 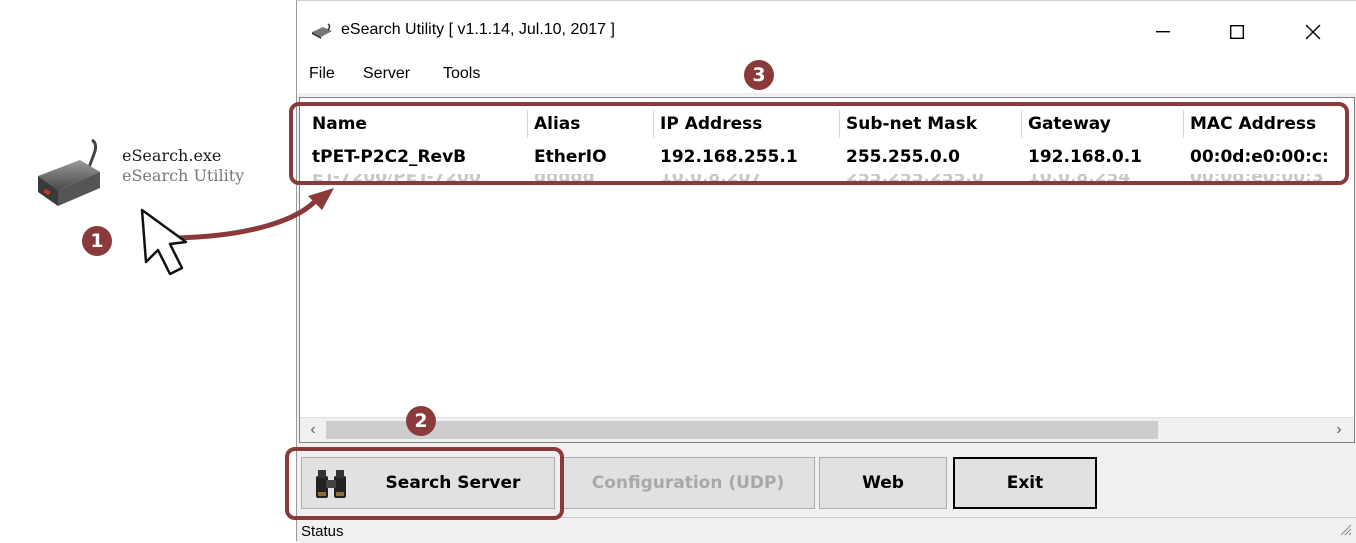 I want to click on step-badge-2: 2, so click(x=421, y=421).